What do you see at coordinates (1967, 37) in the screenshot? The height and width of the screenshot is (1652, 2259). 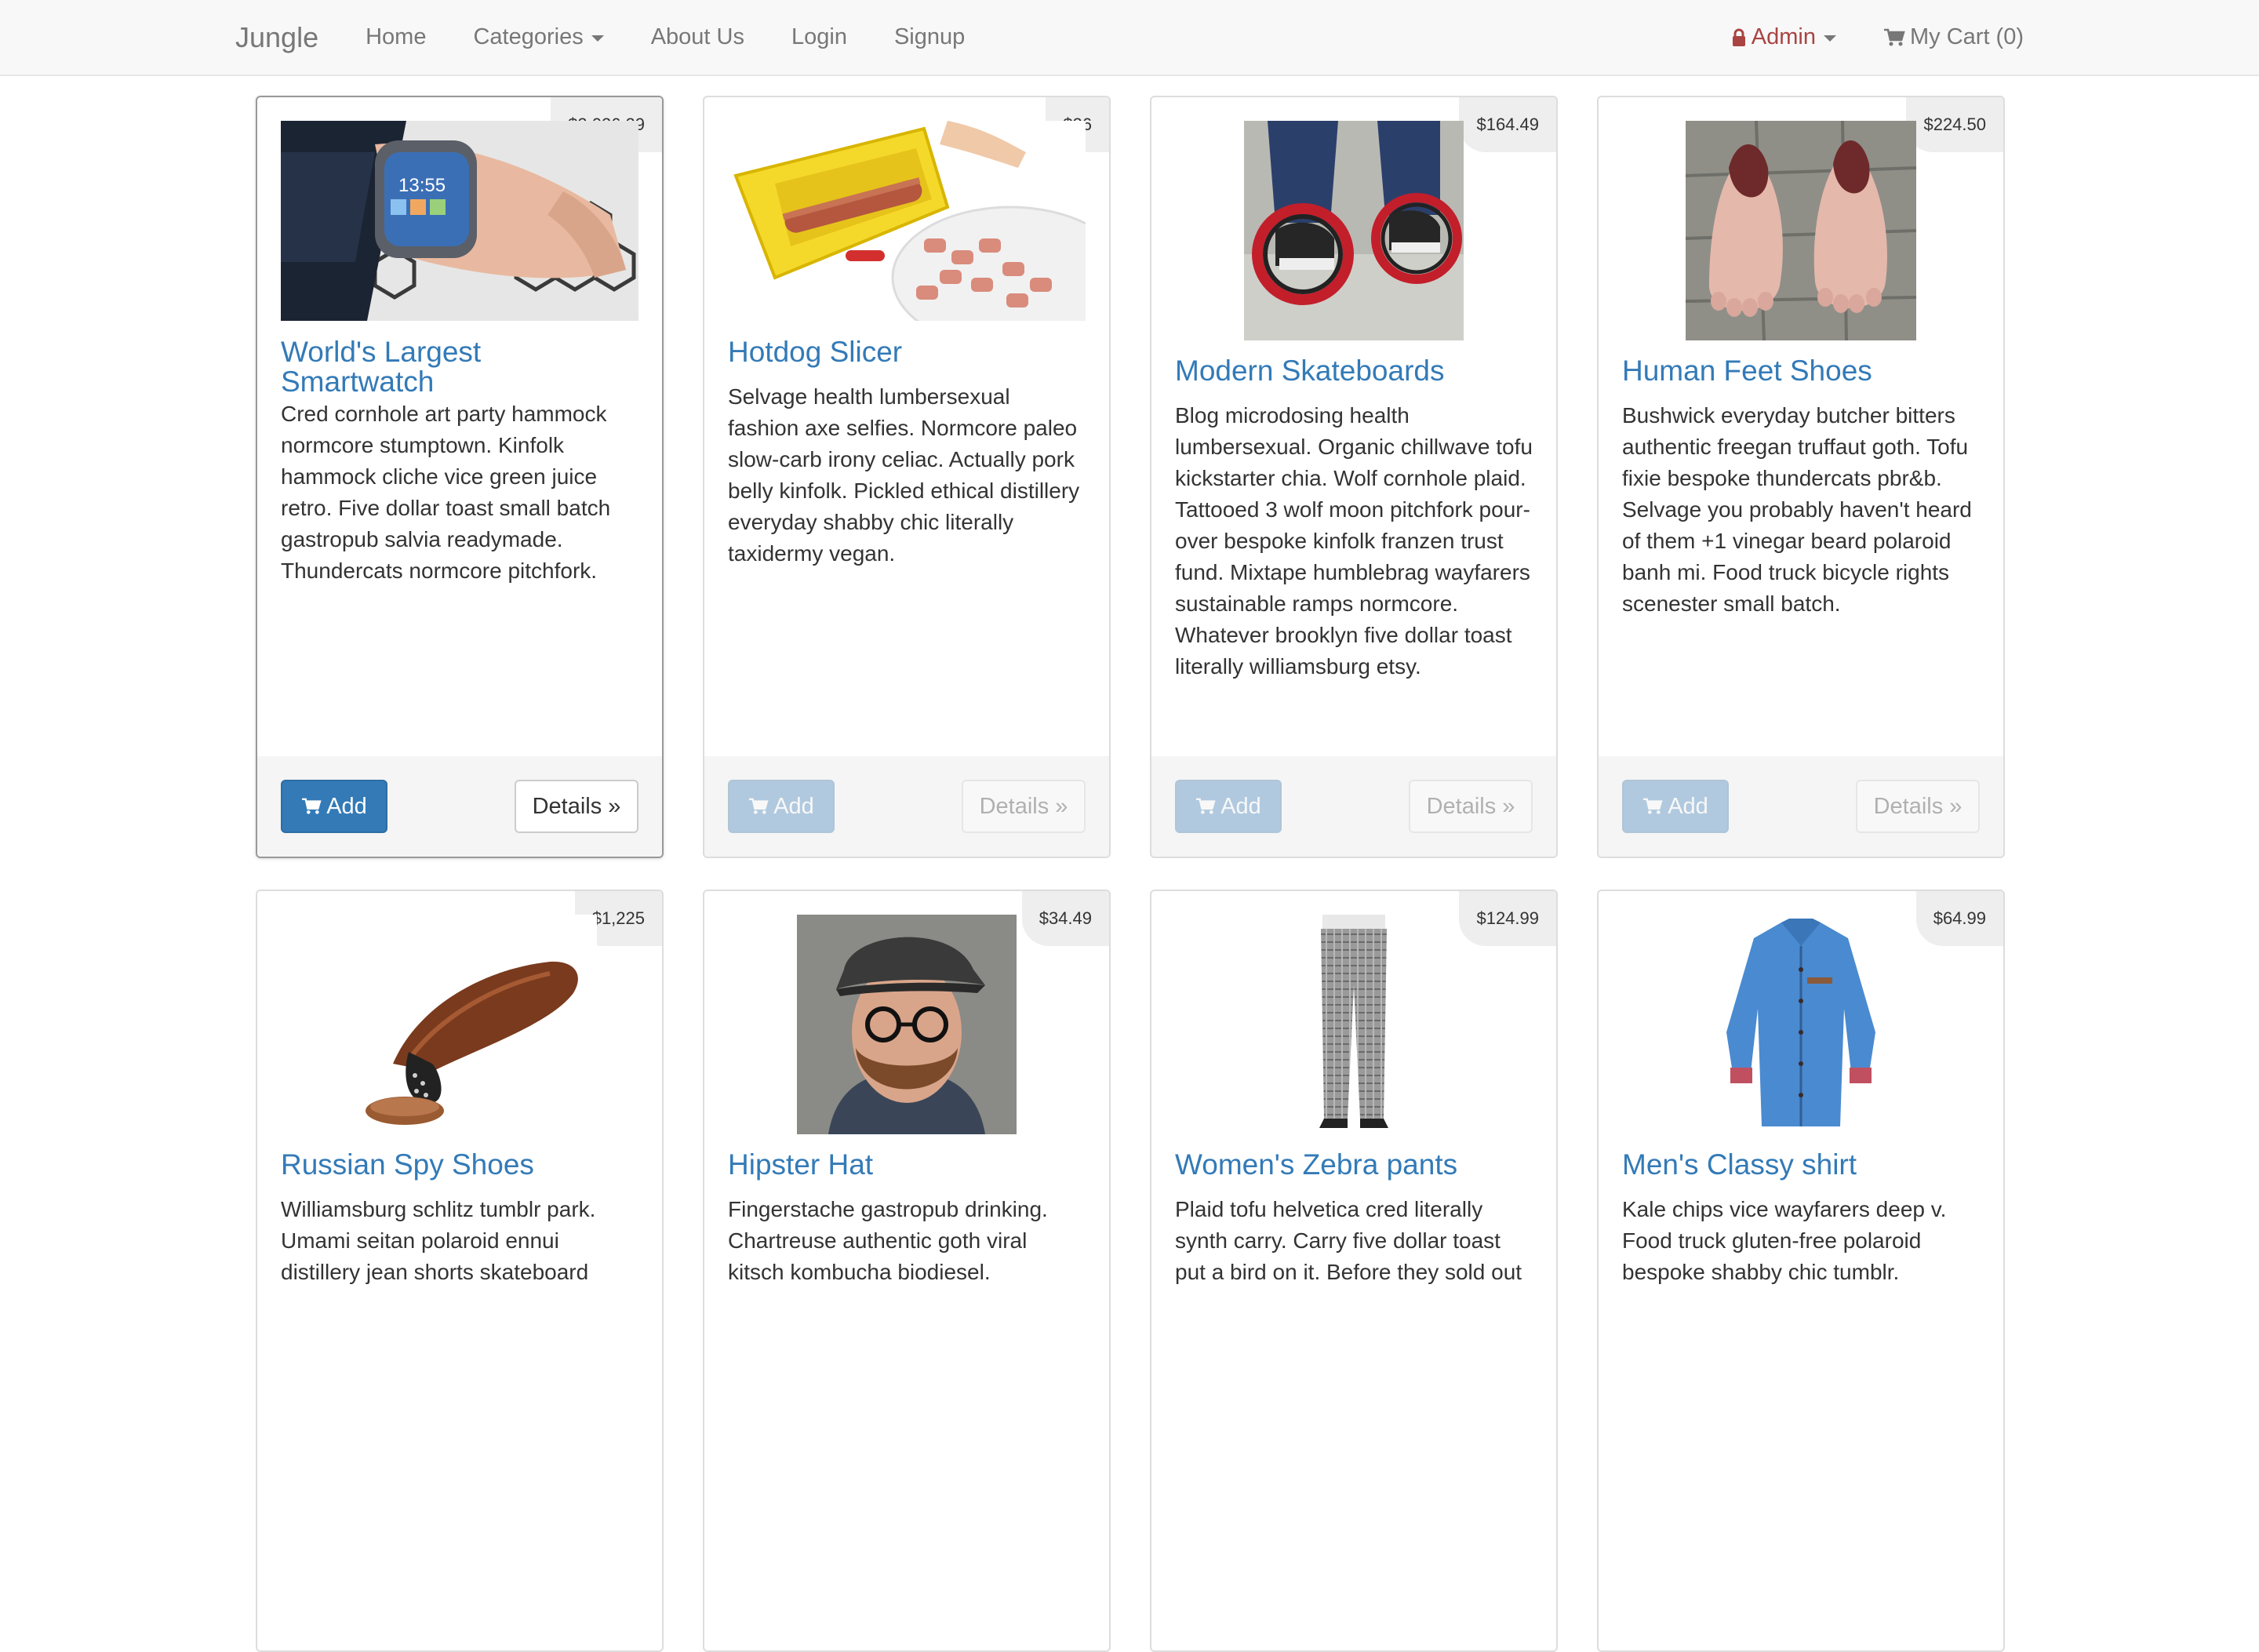 I see `nav-cart-label: My Cart (0)` at bounding box center [1967, 37].